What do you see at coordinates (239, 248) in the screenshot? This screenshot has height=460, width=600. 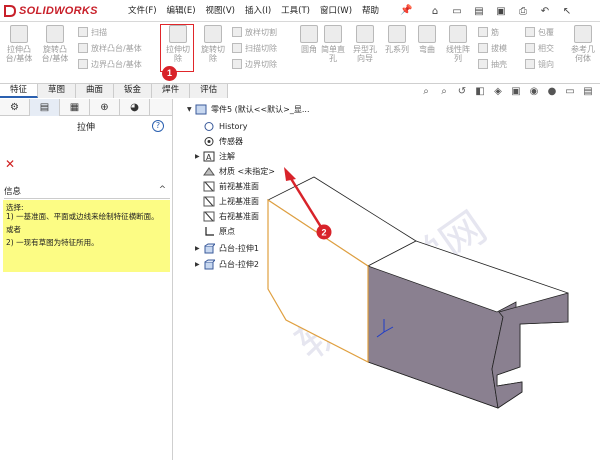 I see `tree-item-label: 凸台-拉伸1` at bounding box center [239, 248].